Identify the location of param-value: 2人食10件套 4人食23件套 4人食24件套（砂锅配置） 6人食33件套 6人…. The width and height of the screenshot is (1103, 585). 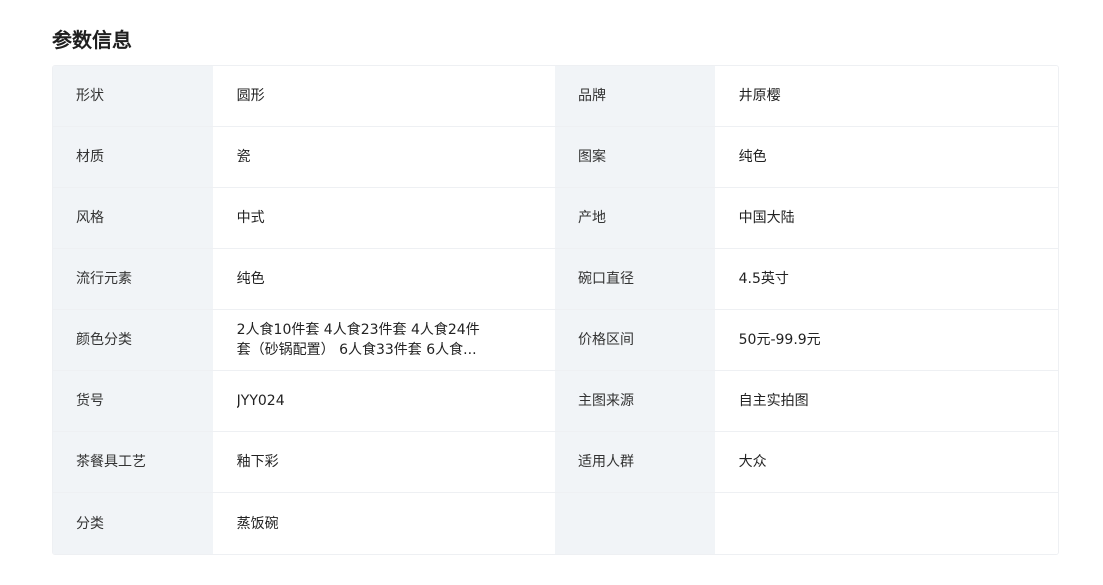
(383, 340).